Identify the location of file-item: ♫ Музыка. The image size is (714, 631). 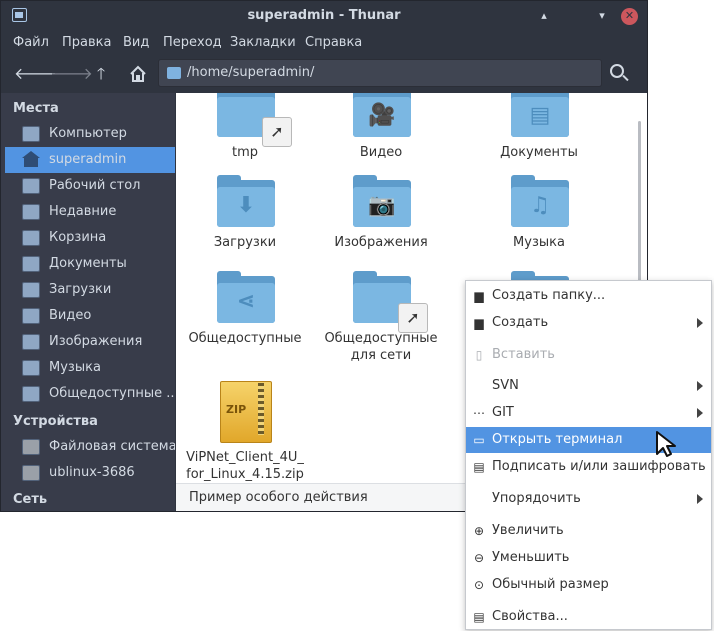
(539, 220).